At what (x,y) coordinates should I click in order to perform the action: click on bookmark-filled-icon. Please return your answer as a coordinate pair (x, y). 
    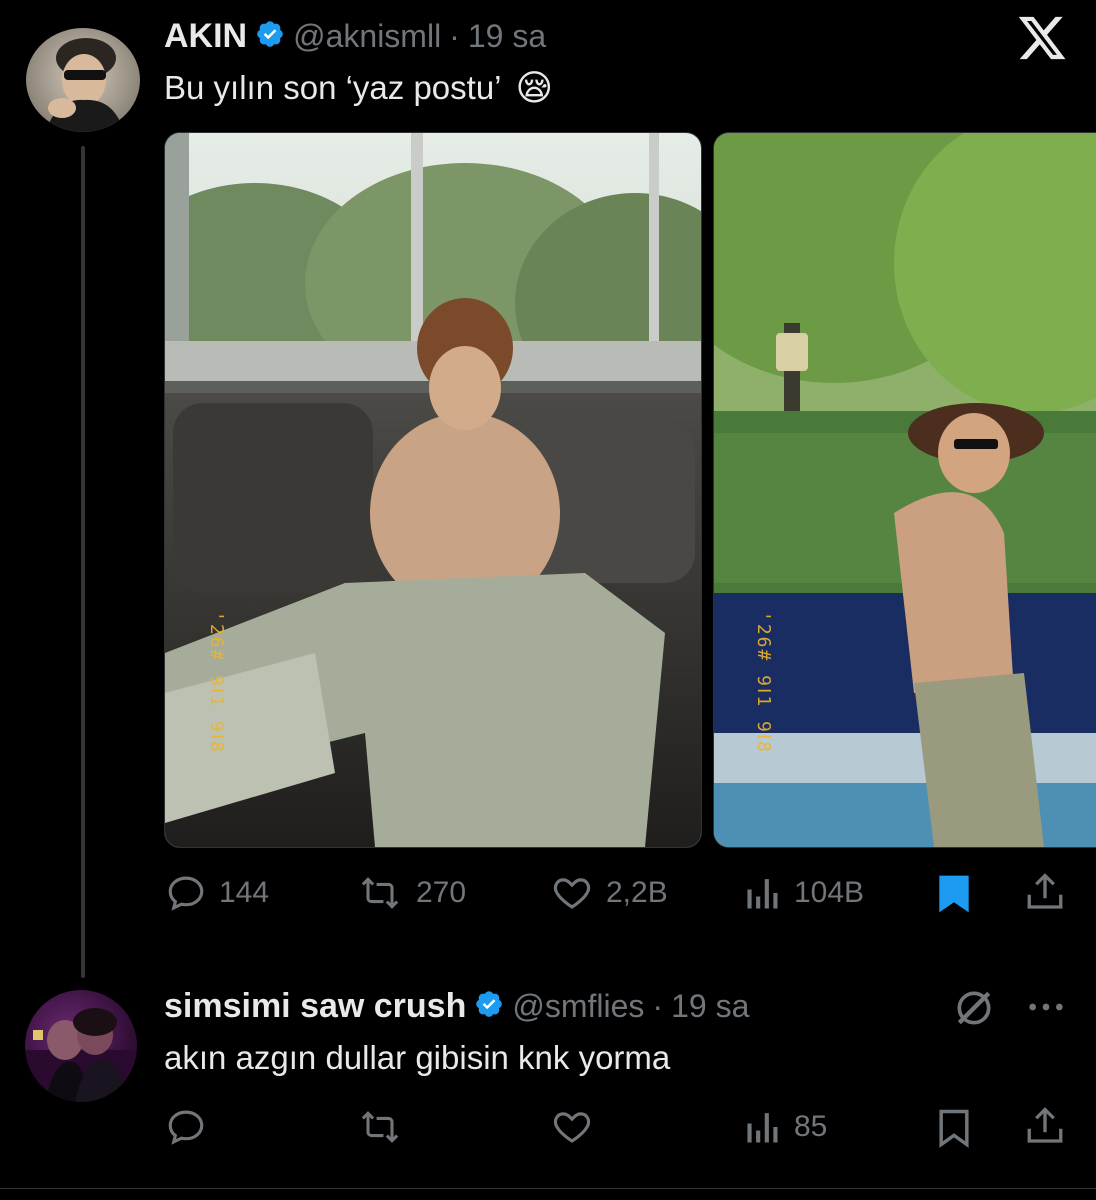
    Looking at the image, I should click on (954, 897).